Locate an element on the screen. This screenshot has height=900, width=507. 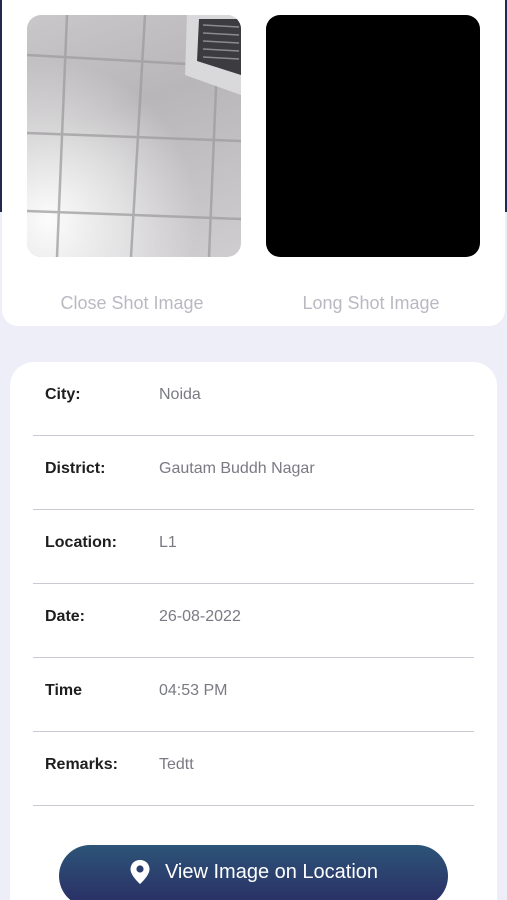
view-image-on-location-label: View Image on Location is located at coordinates (271, 871).